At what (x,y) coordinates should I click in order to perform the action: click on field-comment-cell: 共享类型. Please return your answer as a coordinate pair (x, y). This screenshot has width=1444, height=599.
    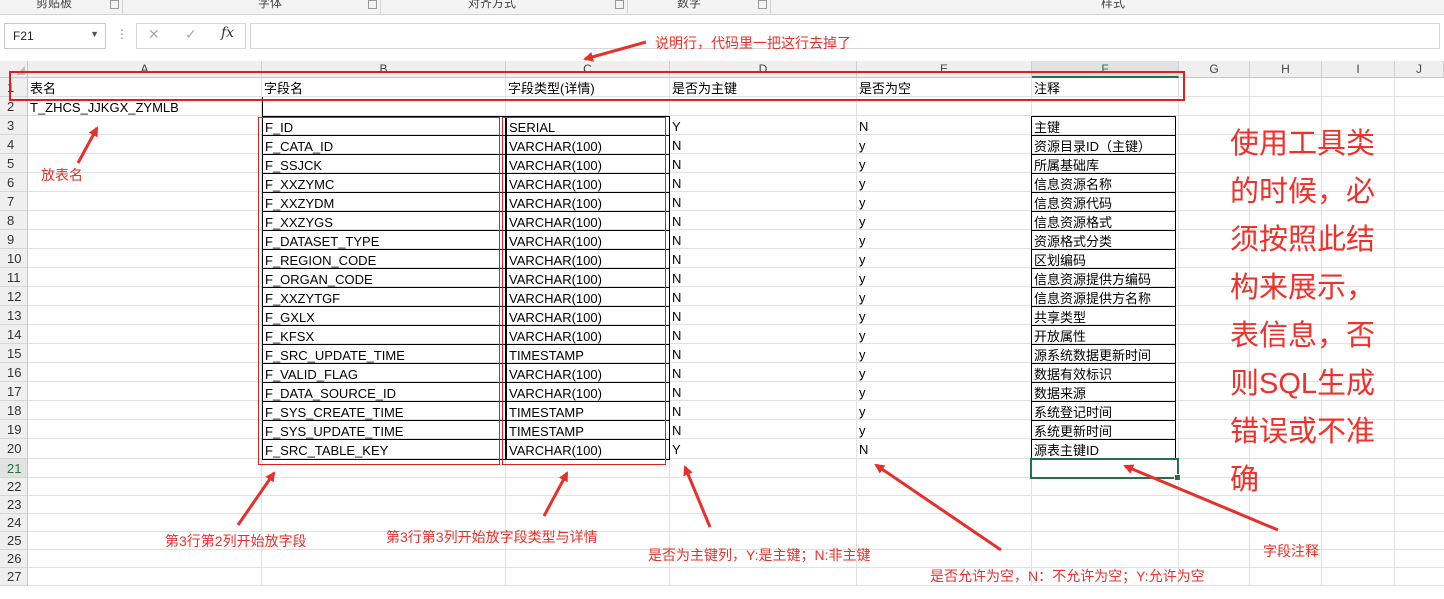
    Looking at the image, I should click on (1103, 316).